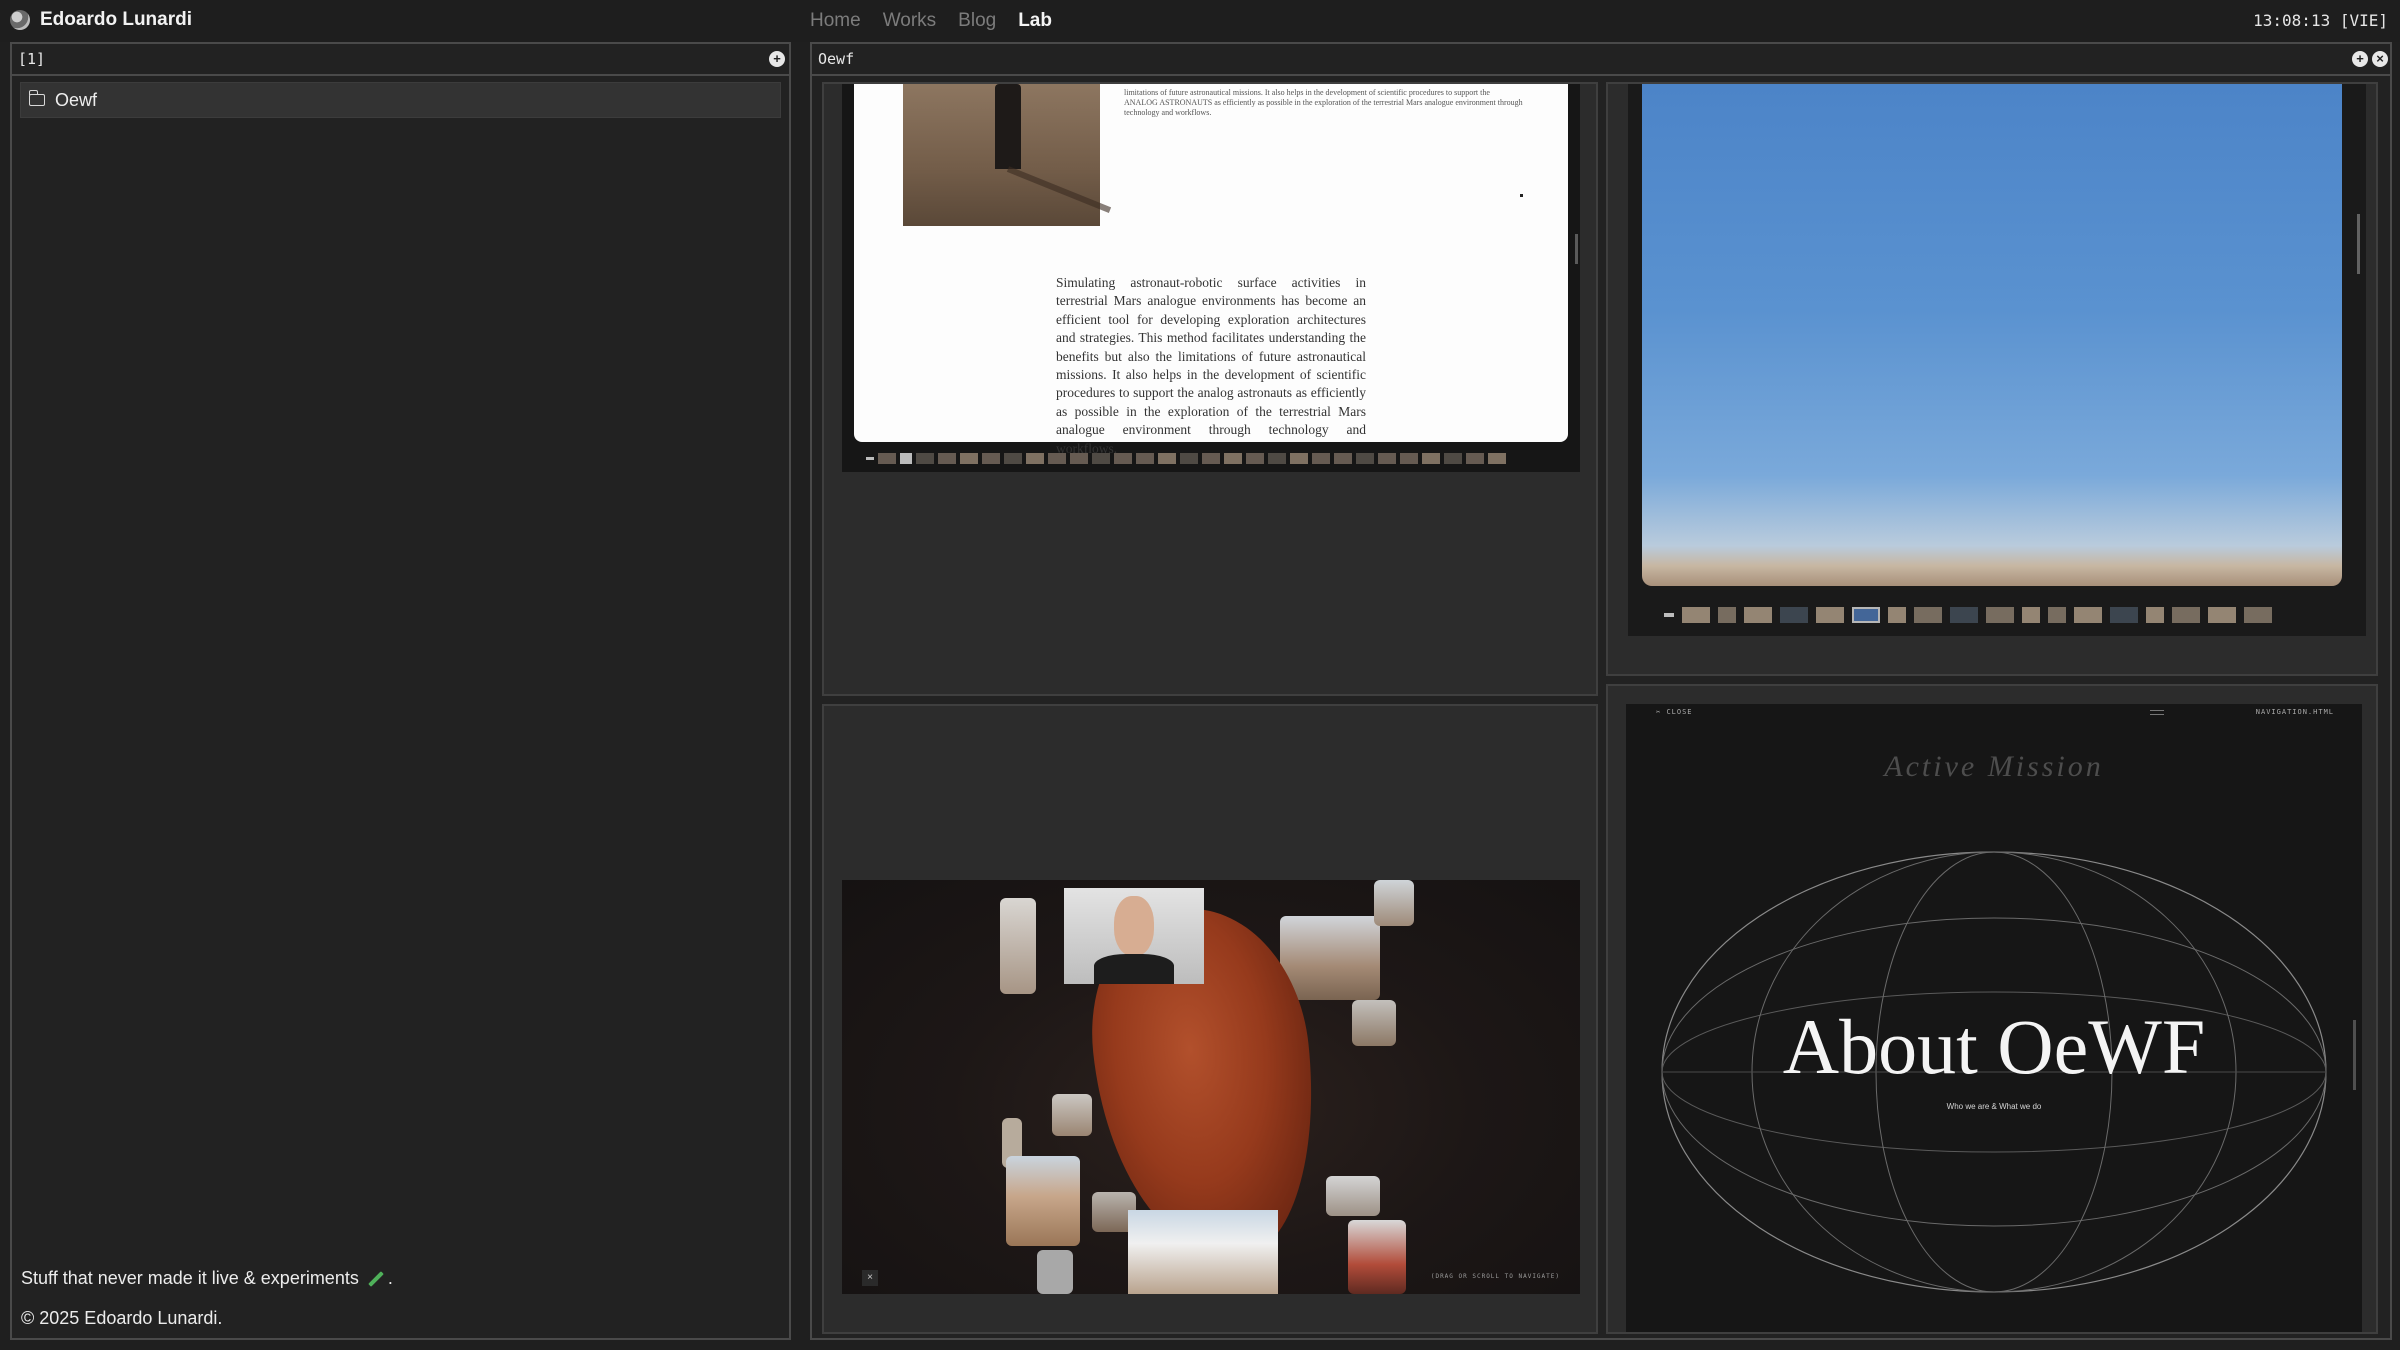  What do you see at coordinates (2320, 20) in the screenshot?
I see `clock: 13:08:13 [VIE]` at bounding box center [2320, 20].